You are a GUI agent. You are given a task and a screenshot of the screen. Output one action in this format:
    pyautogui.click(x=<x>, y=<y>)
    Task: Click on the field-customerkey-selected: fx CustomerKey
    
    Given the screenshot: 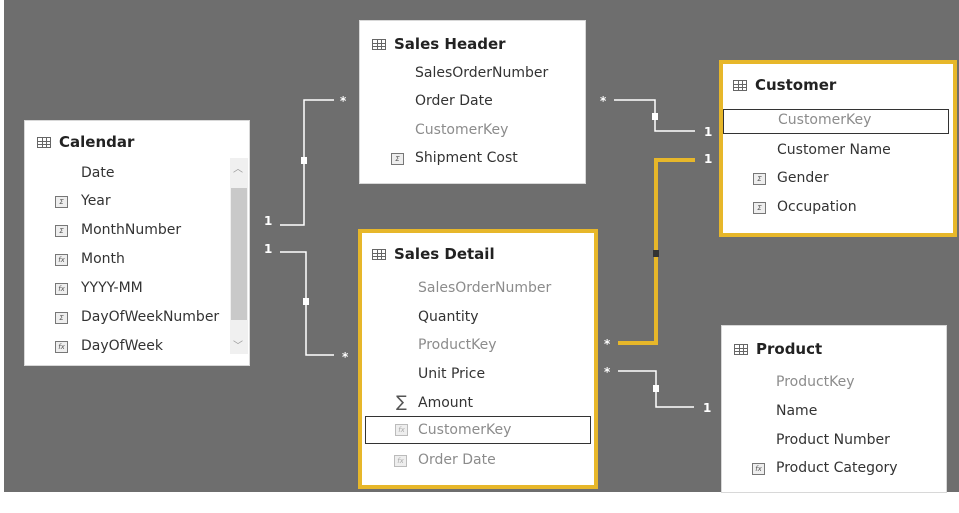 What is the action you would take?
    pyautogui.click(x=478, y=430)
    